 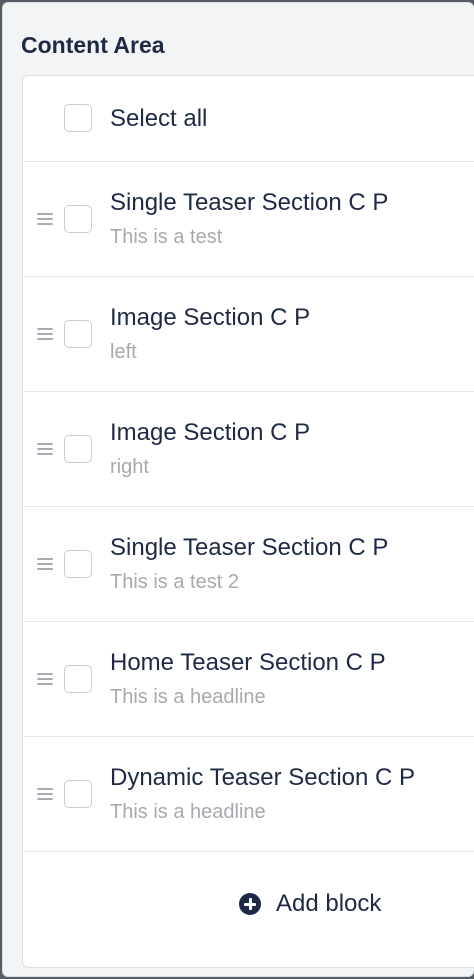 I want to click on block-subtitle: This is a test 2, so click(x=174, y=582).